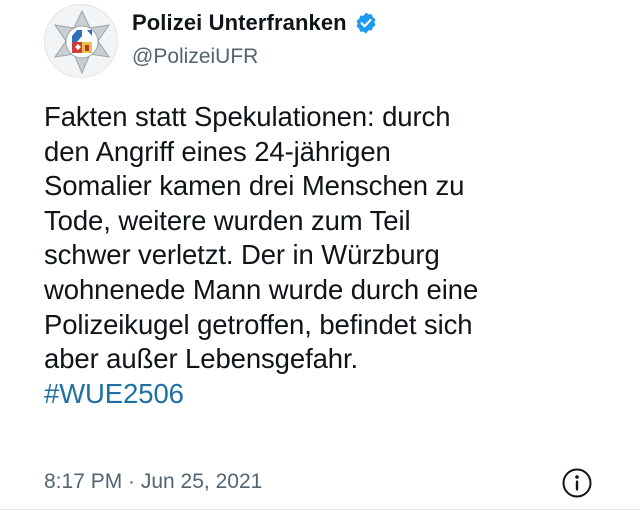 The height and width of the screenshot is (510, 640). Describe the element at coordinates (239, 23) in the screenshot. I see `display-name: Polizei Unterfranken` at that location.